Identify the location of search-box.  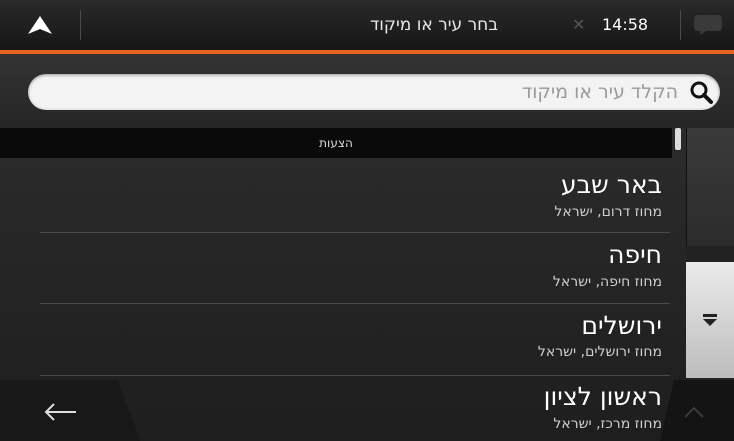
(374, 92).